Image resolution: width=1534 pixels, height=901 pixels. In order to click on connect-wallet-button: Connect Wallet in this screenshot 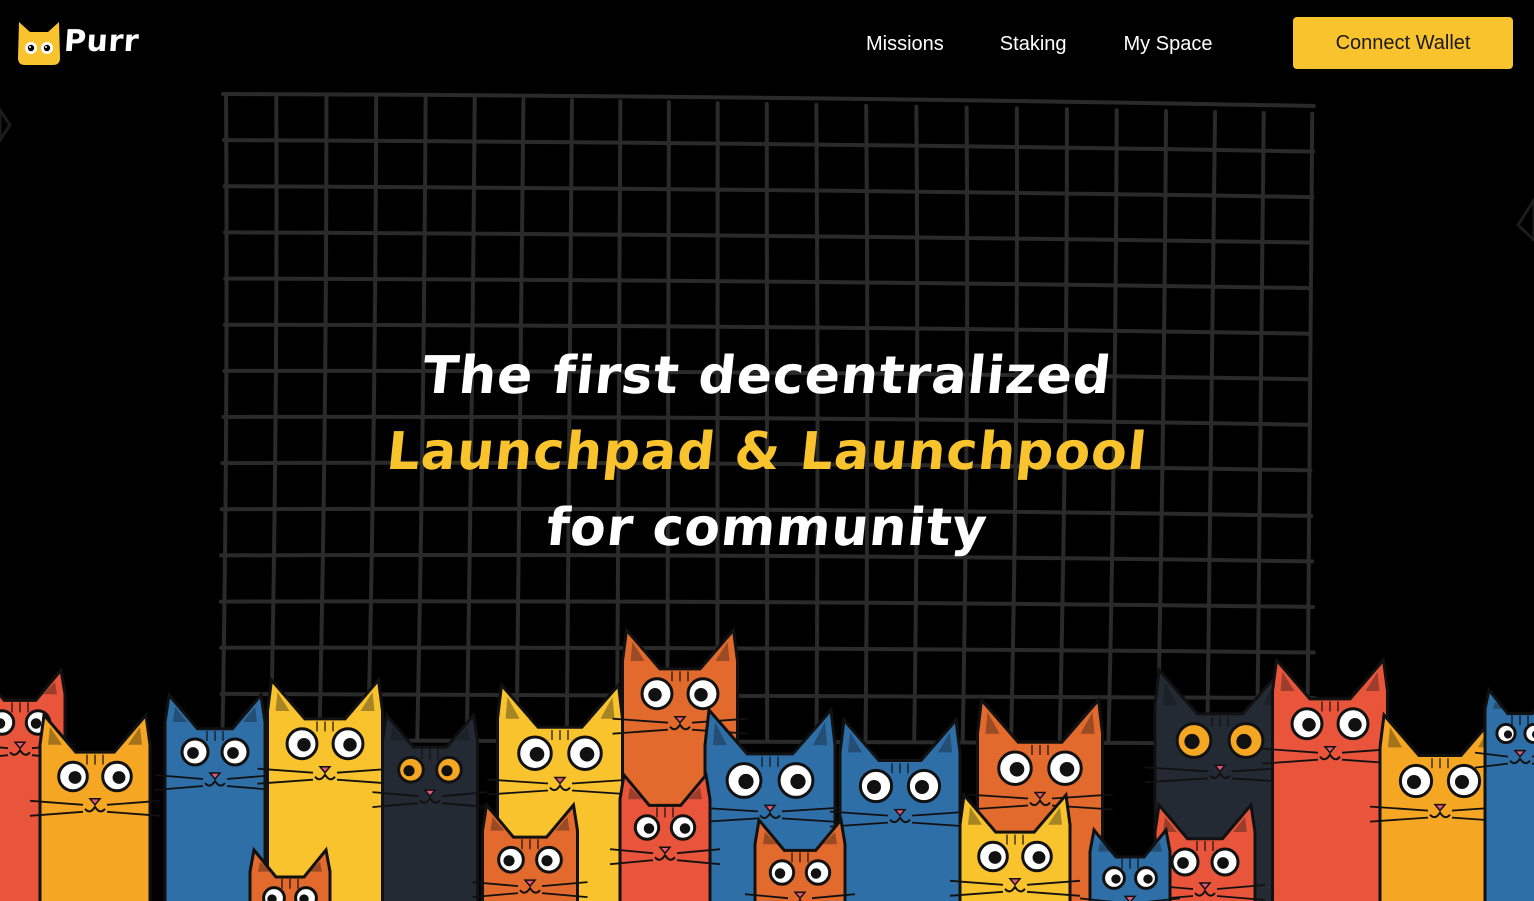, I will do `click(1403, 43)`.